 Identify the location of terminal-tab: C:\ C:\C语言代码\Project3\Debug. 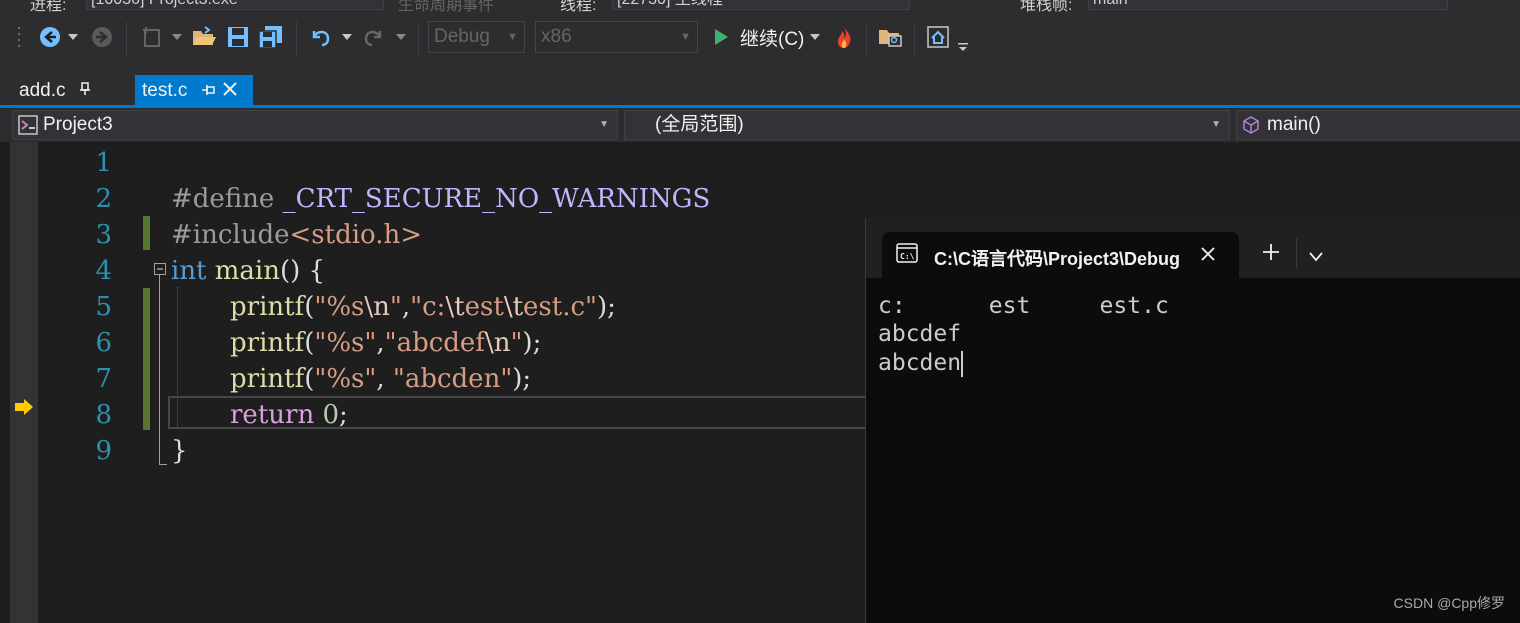
(1060, 255).